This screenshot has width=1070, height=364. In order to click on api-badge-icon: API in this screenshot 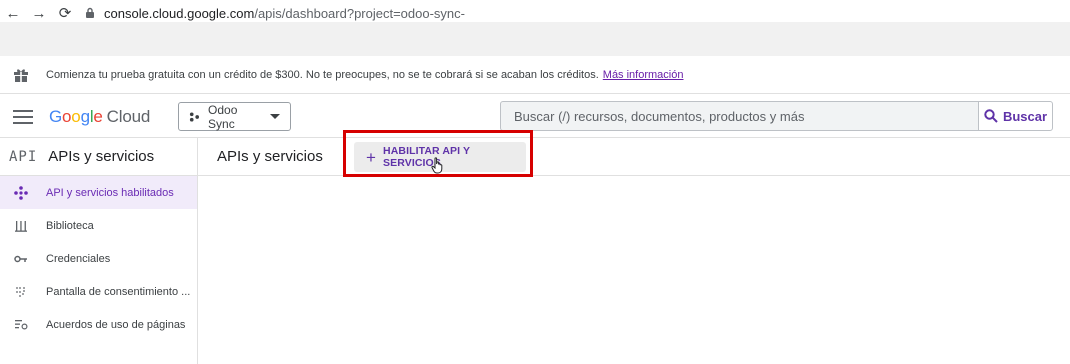, I will do `click(23, 156)`.